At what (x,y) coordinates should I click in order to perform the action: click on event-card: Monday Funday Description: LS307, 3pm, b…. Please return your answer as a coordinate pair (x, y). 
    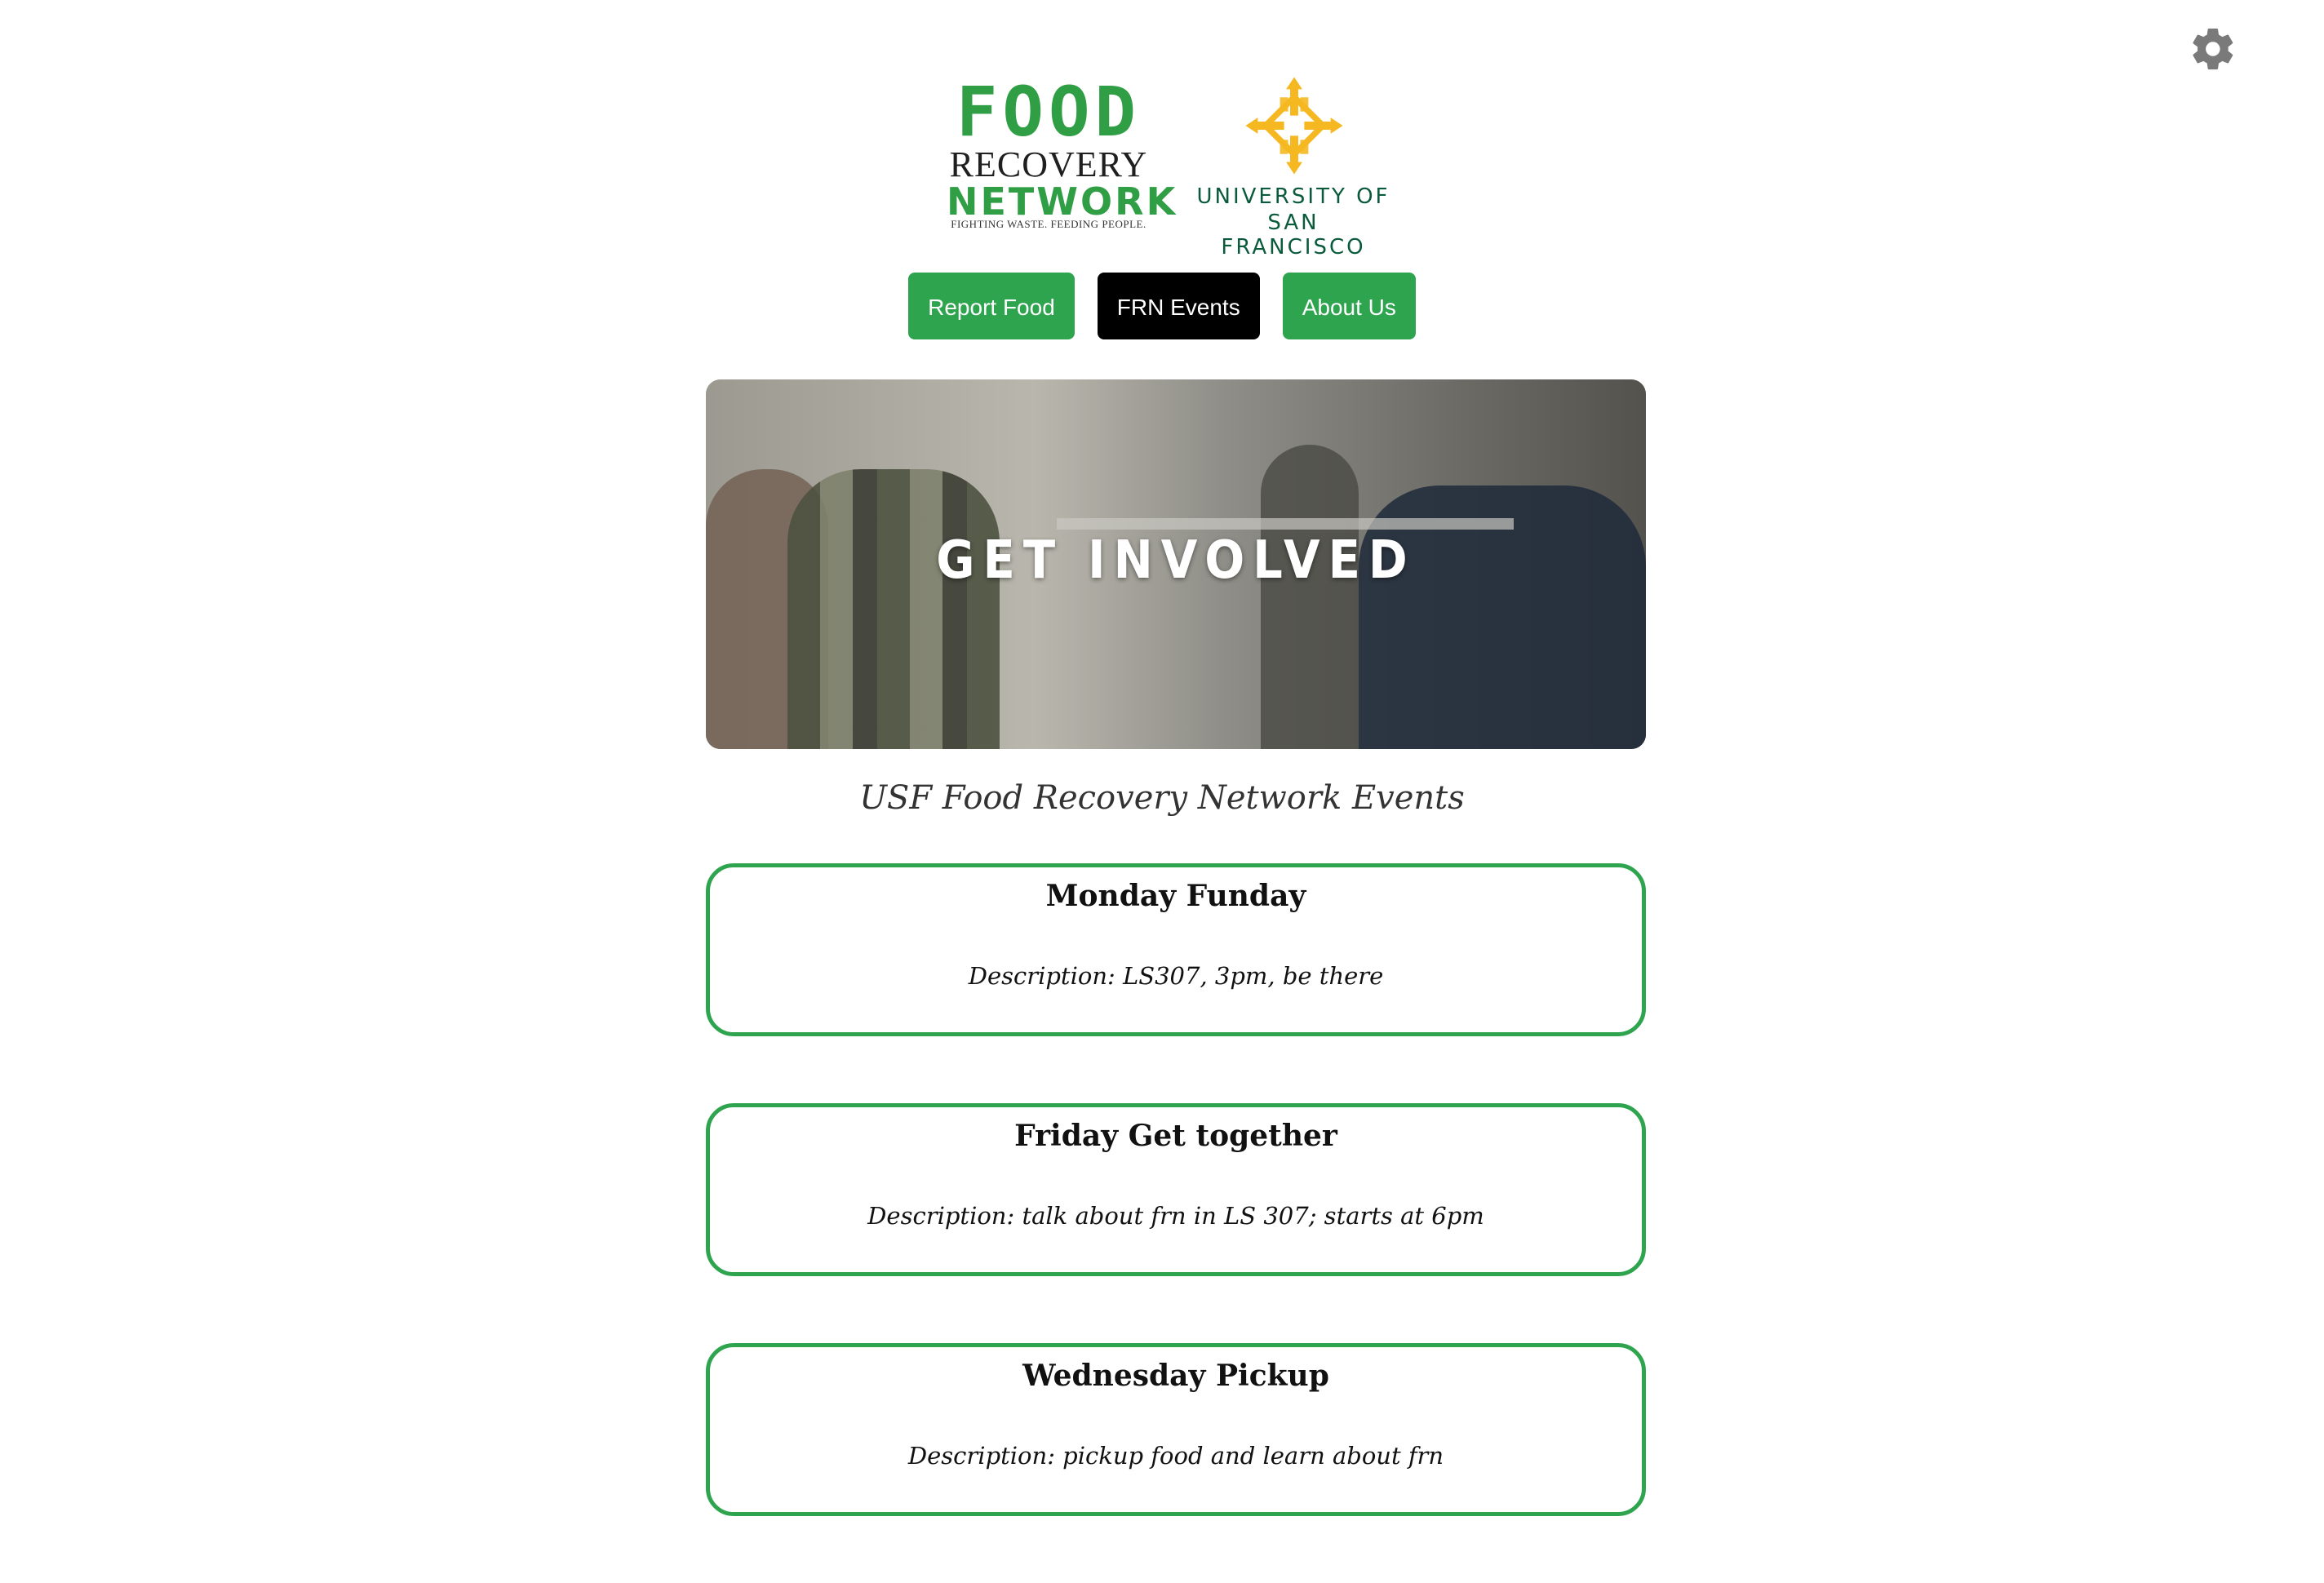
    Looking at the image, I should click on (1176, 949).